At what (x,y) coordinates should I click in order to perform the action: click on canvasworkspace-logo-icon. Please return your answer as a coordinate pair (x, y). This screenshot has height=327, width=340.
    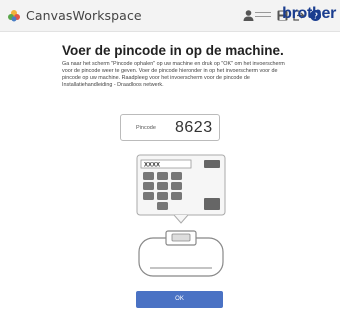
    Looking at the image, I should click on (14, 16).